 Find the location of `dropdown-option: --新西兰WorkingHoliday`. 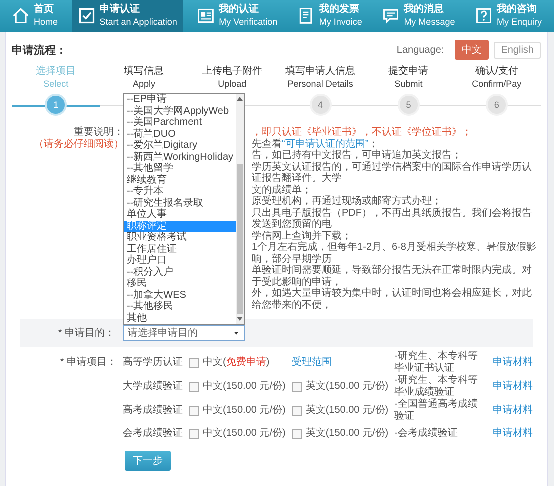

dropdown-option: --新西兰WorkingHoliday is located at coordinates (180, 157).